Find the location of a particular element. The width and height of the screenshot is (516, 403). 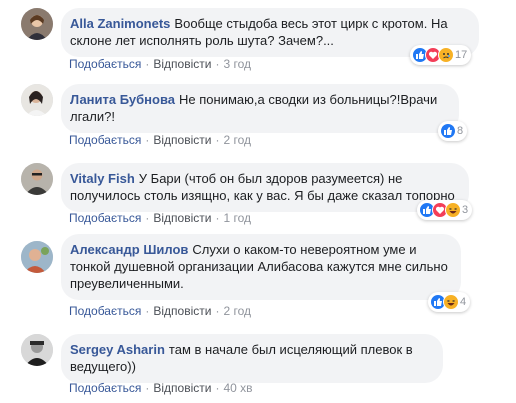

comment-author: Александр Шилов is located at coordinates (129, 249).